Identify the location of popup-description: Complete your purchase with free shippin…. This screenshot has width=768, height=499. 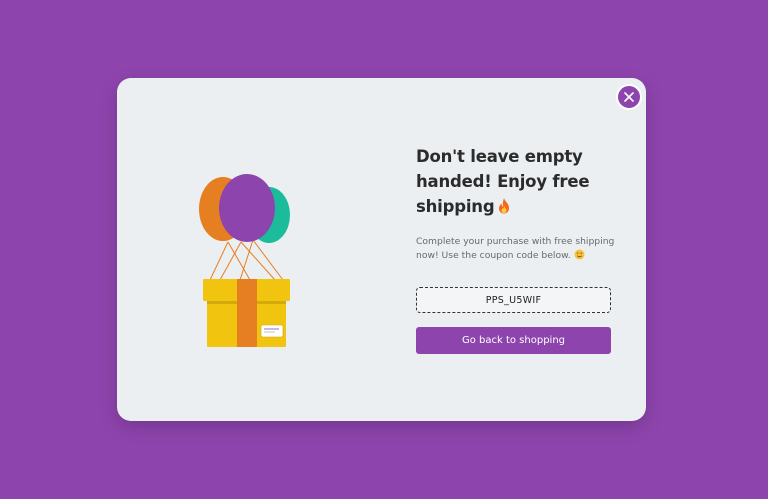
(516, 249).